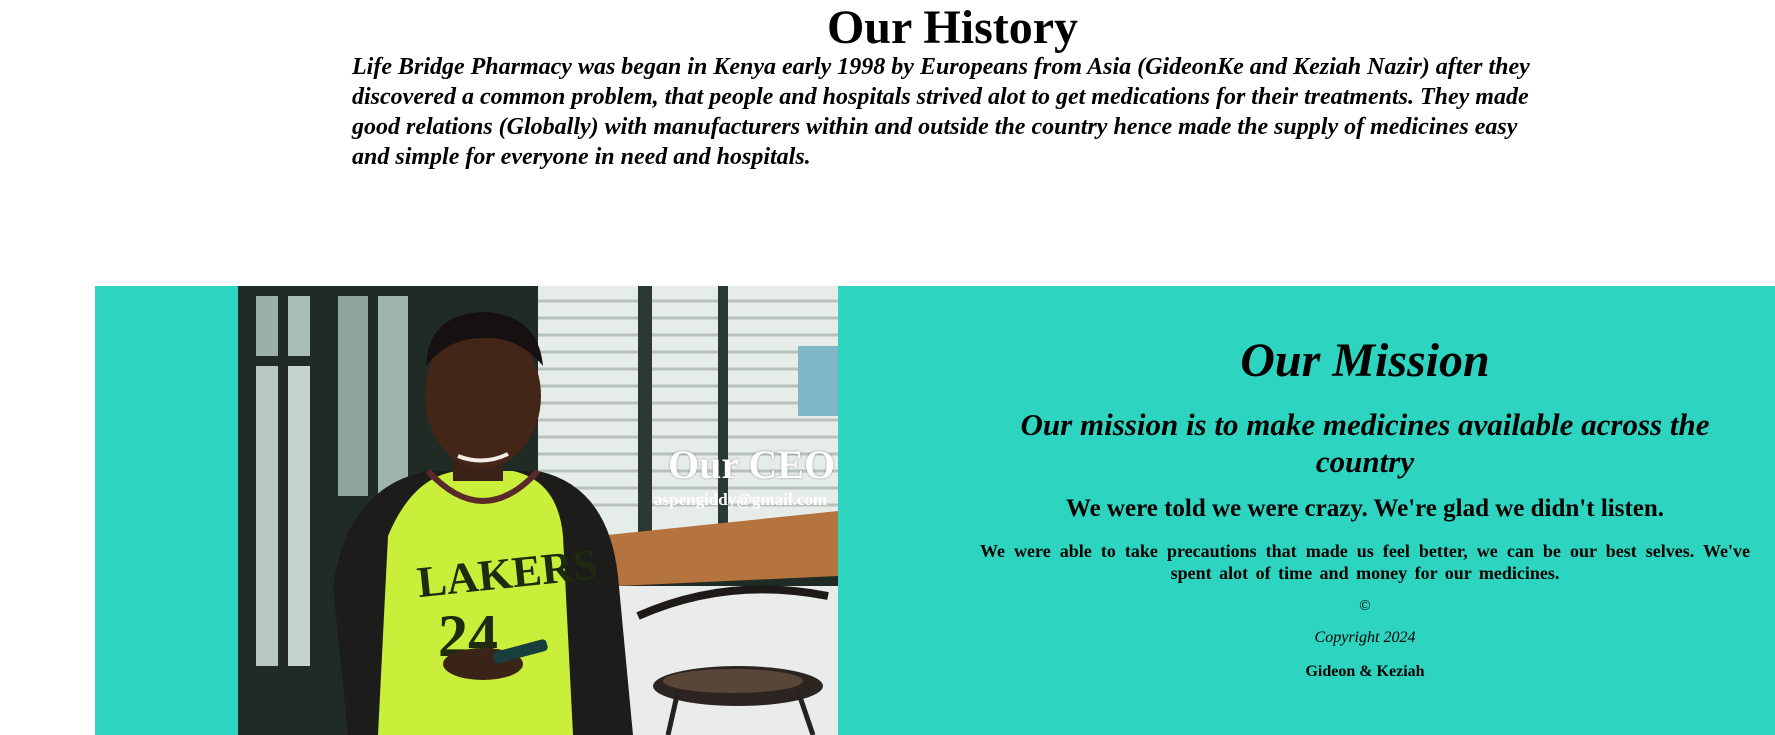 This screenshot has width=1775, height=735. What do you see at coordinates (1365, 637) in the screenshot?
I see `copyright-text: Copyright 2024` at bounding box center [1365, 637].